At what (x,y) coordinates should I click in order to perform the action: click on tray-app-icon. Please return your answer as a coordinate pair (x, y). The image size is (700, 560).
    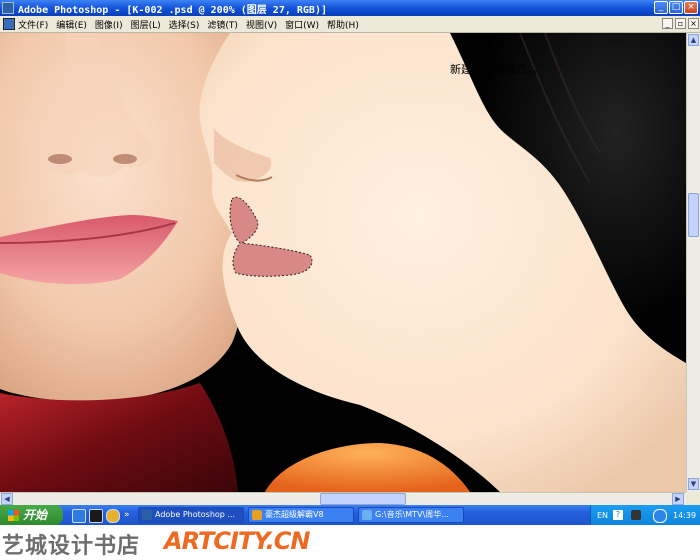
    Looking at the image, I should click on (636, 515).